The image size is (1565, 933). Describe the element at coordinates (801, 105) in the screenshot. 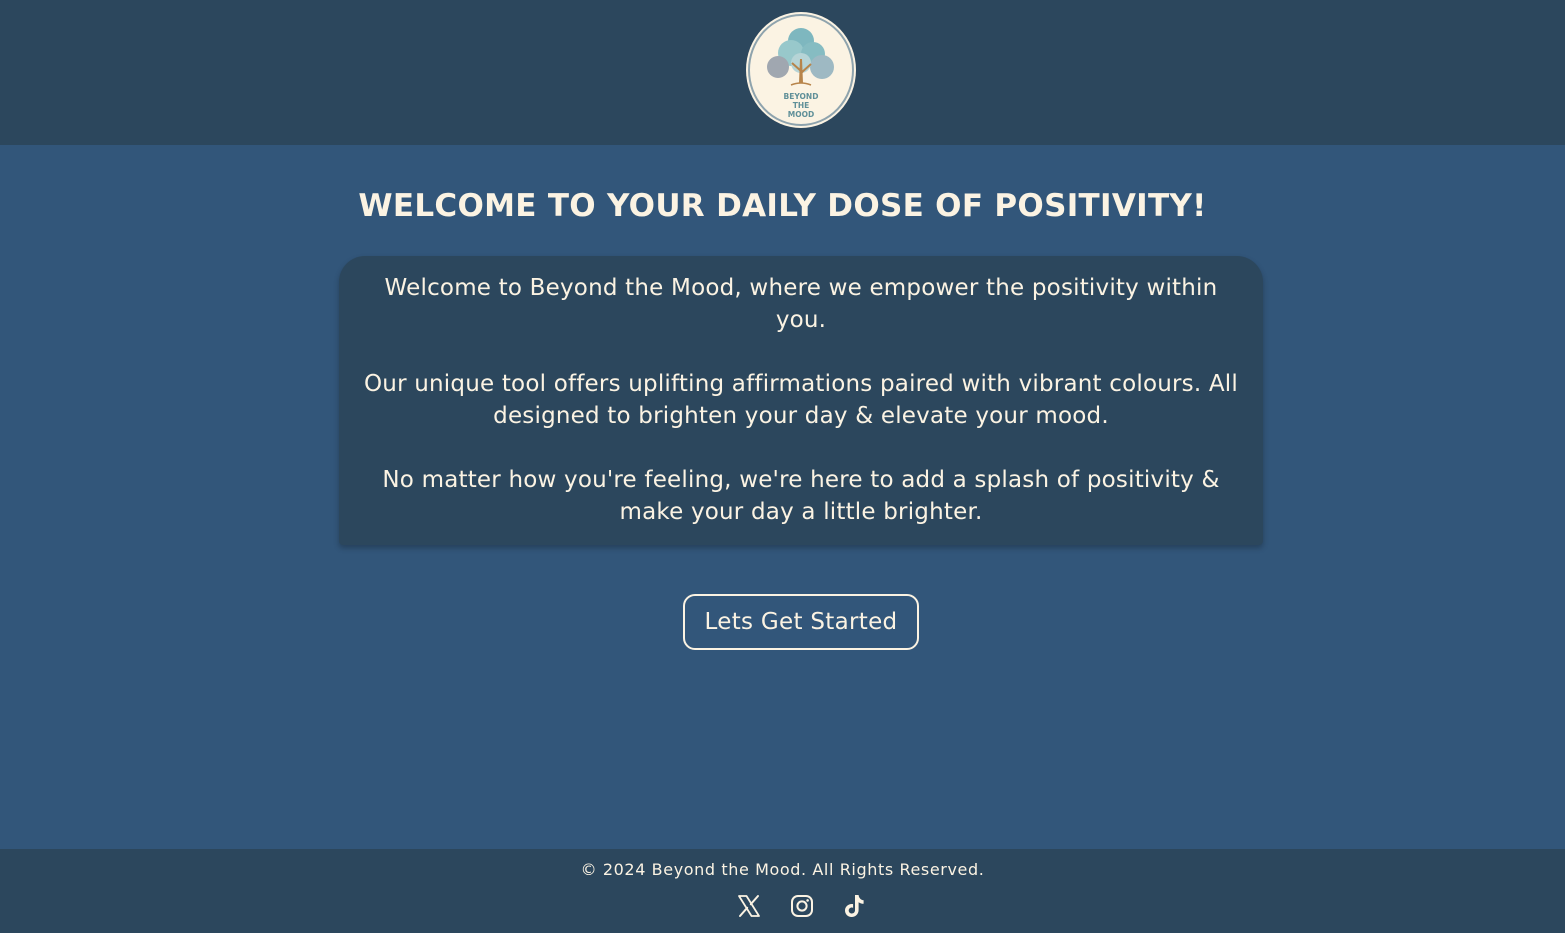

I see `logo-text-line-2: THE` at that location.